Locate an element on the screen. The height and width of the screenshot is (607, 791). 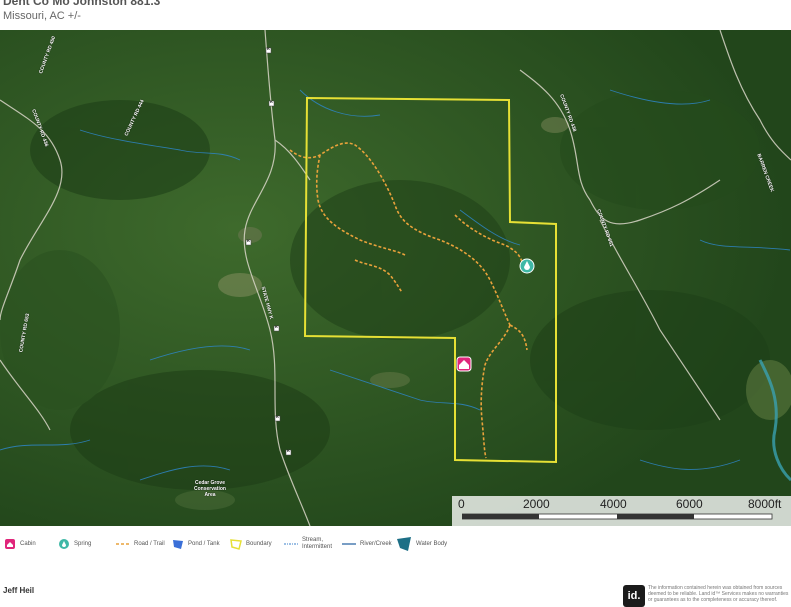
water-body-icon is located at coordinates (404, 544).